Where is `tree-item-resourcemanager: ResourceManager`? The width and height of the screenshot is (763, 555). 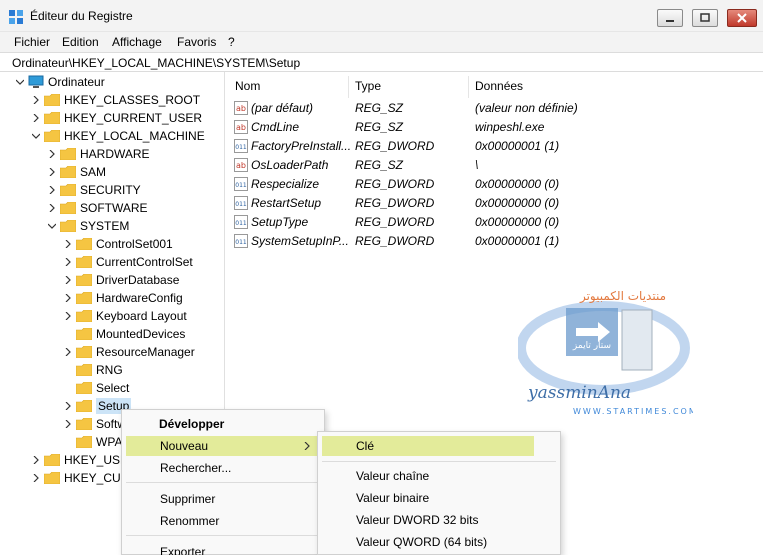
tree-item-resourcemanager: ResourceManager is located at coordinates (112, 352).